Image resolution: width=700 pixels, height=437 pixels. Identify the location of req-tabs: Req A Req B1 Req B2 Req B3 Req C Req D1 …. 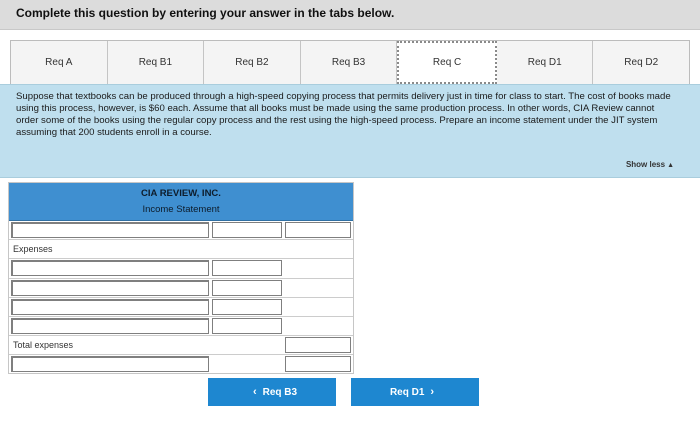
(350, 62).